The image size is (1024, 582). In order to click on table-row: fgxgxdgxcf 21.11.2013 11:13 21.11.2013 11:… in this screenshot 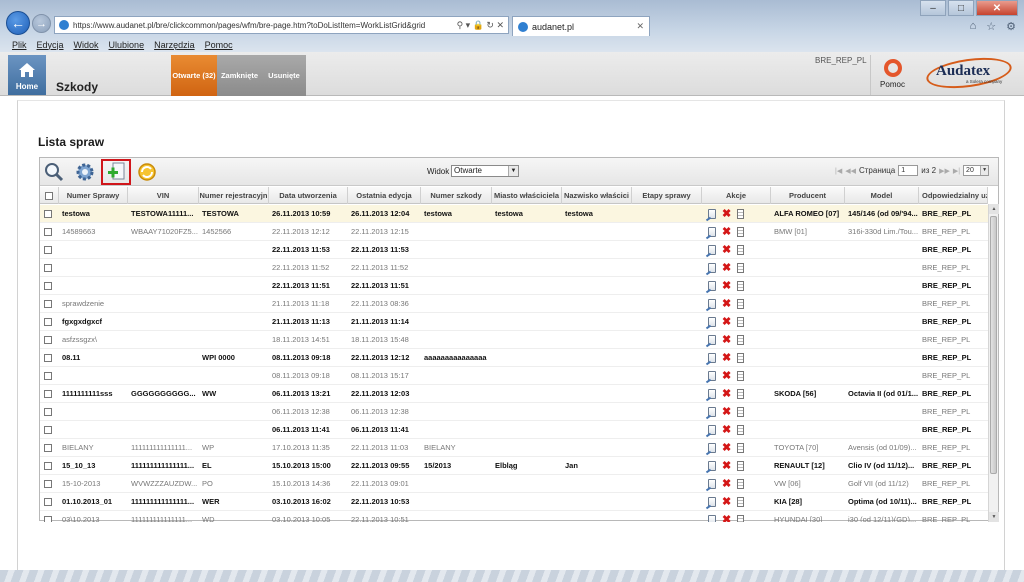, I will do `click(514, 322)`.